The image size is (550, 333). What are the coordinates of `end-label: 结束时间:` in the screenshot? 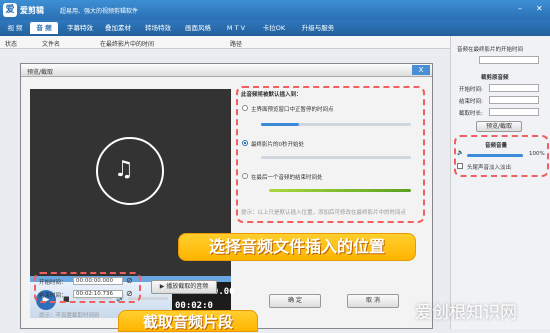 It's located at (471, 102).